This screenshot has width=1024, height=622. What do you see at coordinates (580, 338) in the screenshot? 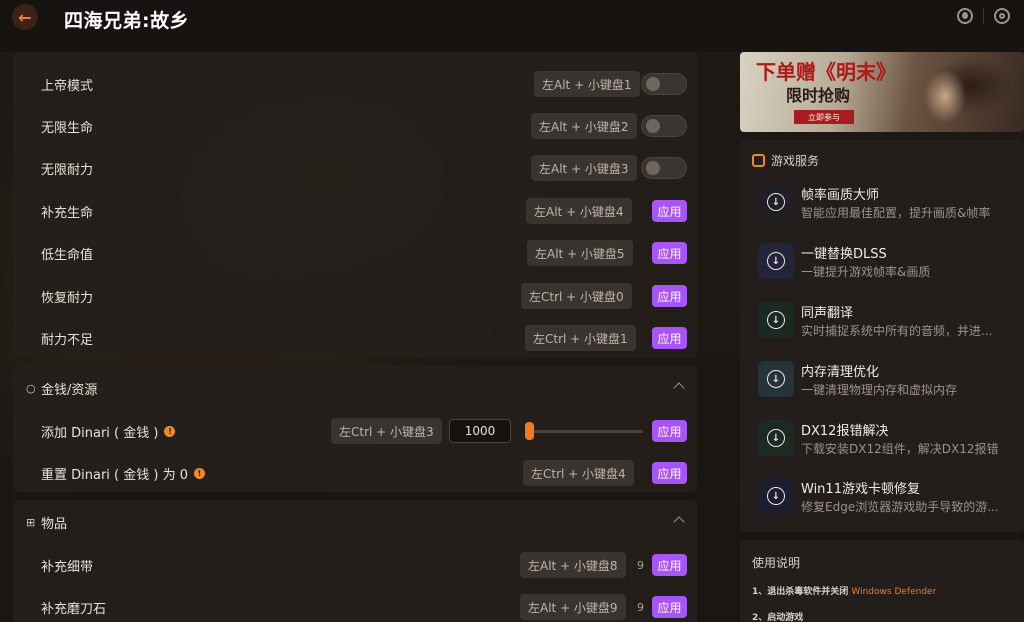
I see `hotkey-badge: 左Ctrl + 小键盘1` at bounding box center [580, 338].